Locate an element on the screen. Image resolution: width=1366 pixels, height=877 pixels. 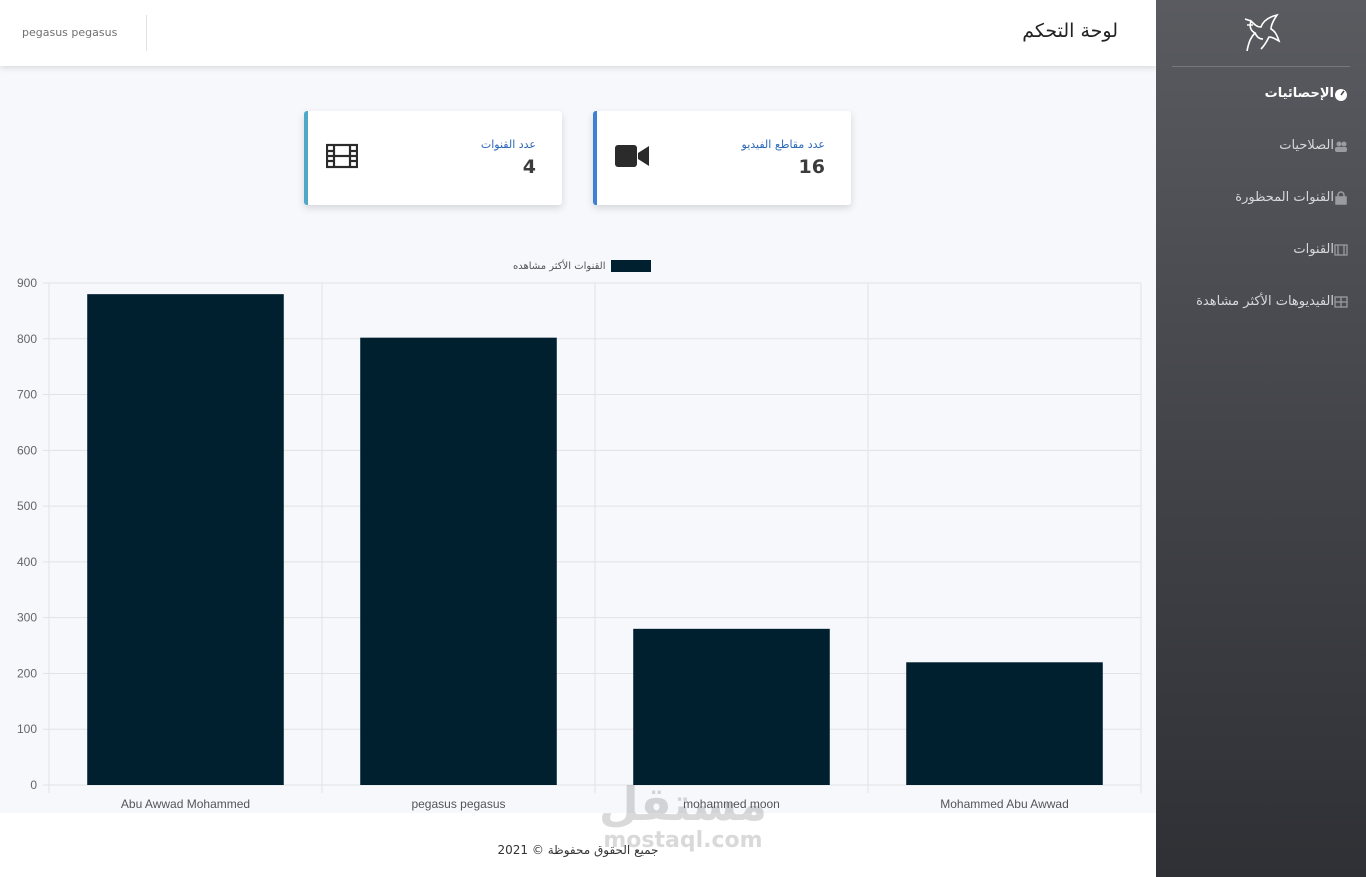
users-icon is located at coordinates (1341, 146).